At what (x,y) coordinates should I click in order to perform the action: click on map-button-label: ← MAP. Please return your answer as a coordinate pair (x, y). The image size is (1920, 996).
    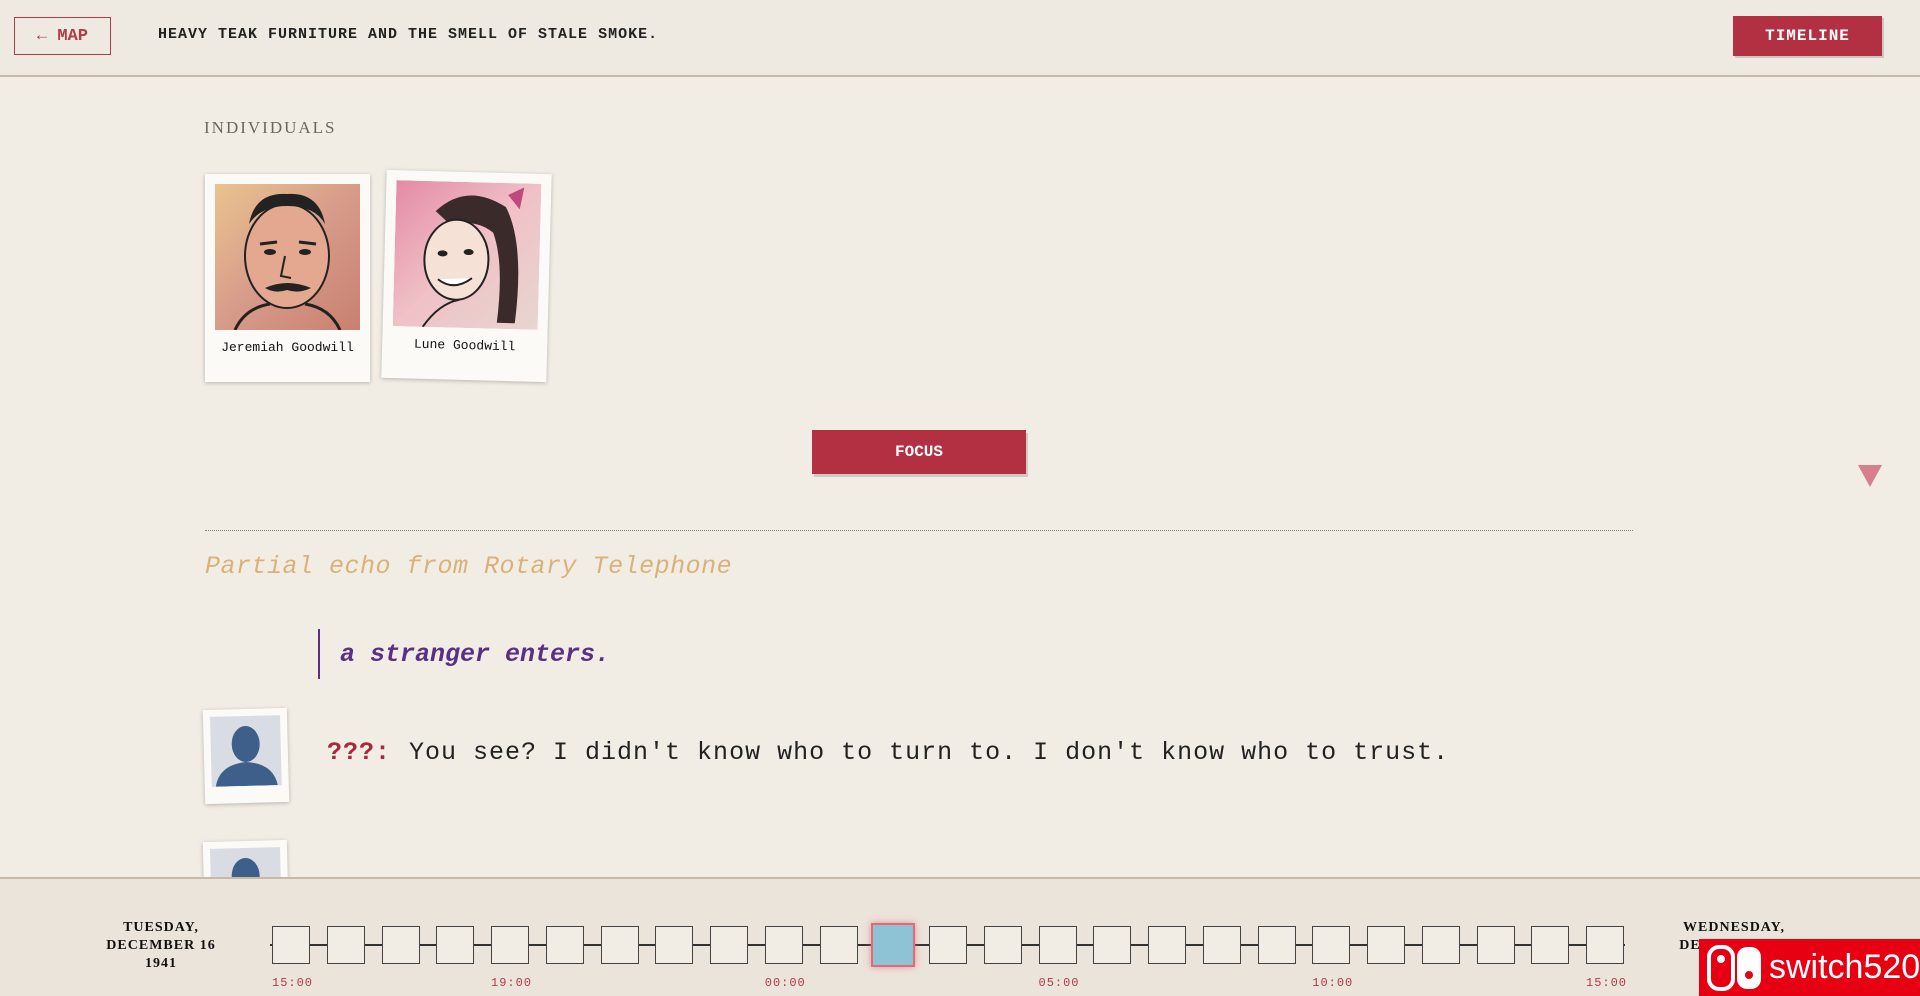
    Looking at the image, I should click on (62, 36).